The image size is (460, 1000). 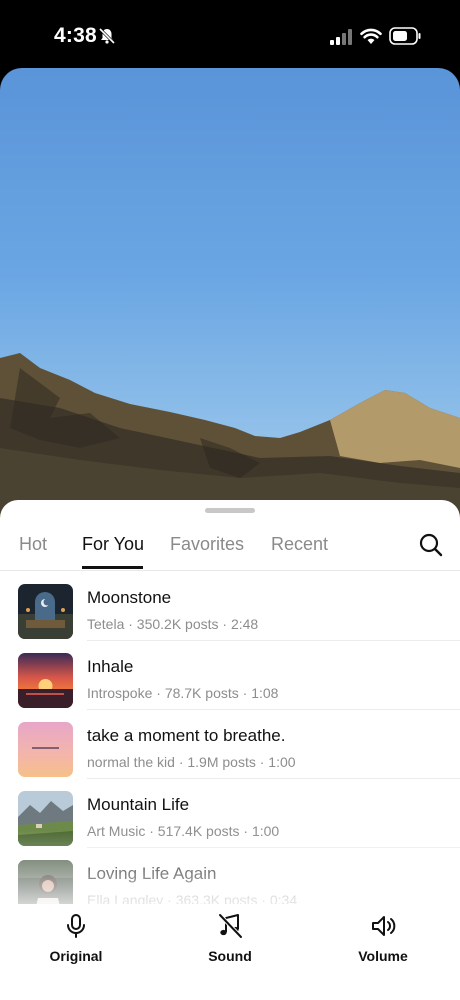 I want to click on active-tab-indicator, so click(x=112, y=567).